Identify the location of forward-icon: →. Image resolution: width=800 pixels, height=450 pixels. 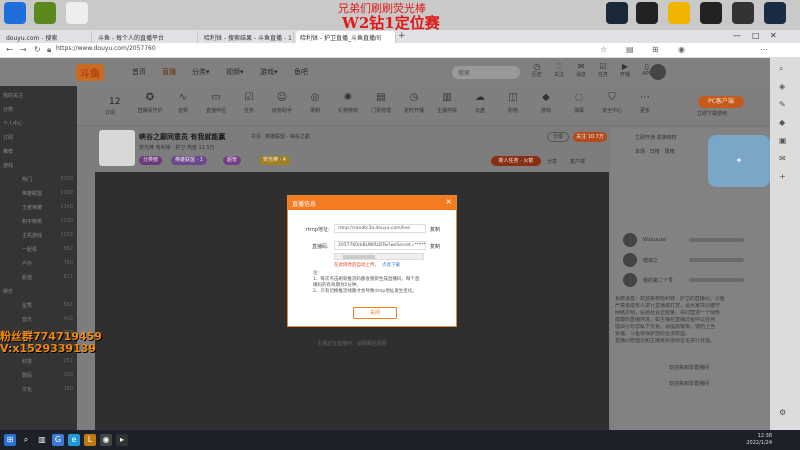
(23, 49).